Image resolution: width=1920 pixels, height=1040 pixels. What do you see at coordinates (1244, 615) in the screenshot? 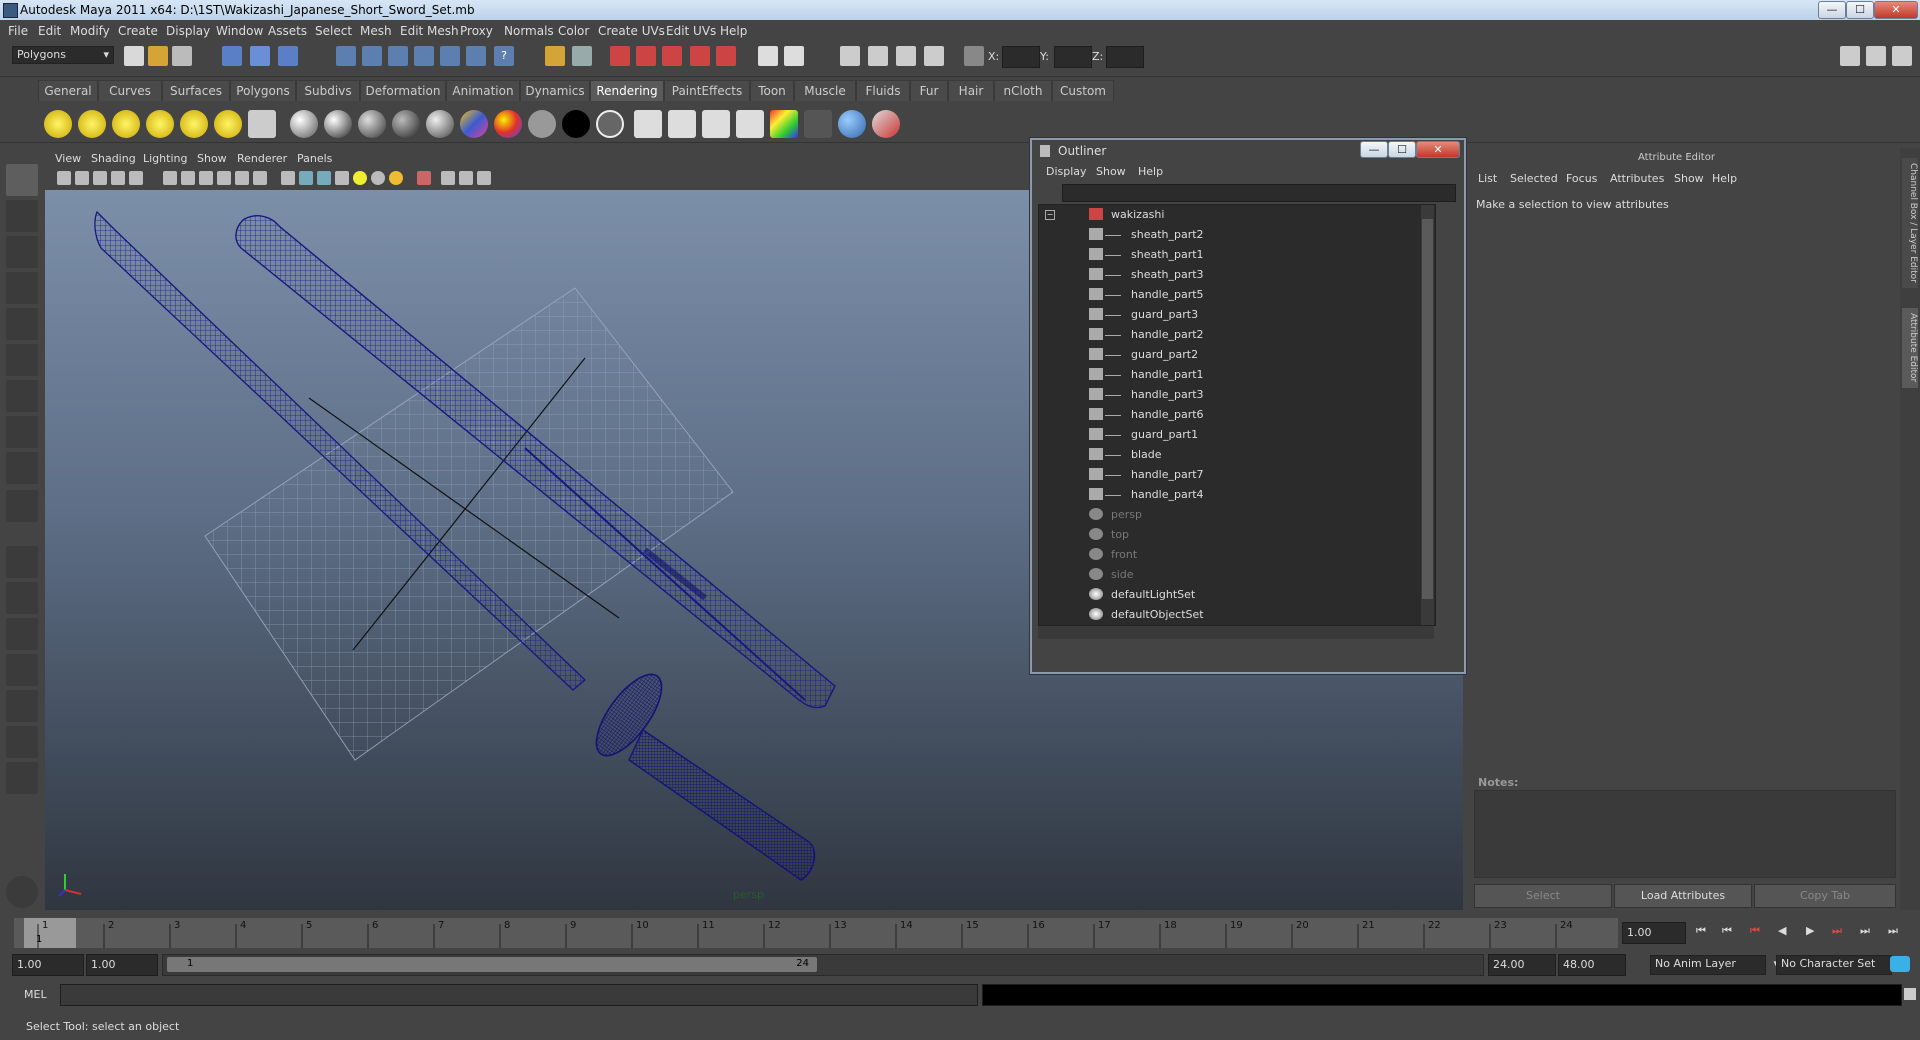
I see `tree-row: defaultObjectSet` at bounding box center [1244, 615].